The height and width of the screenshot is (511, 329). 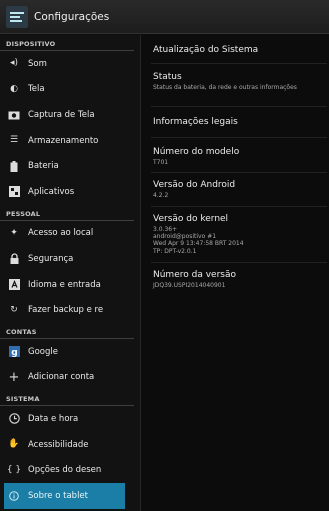 What do you see at coordinates (14, 232) in the screenshot?
I see `location-icon: ✦` at bounding box center [14, 232].